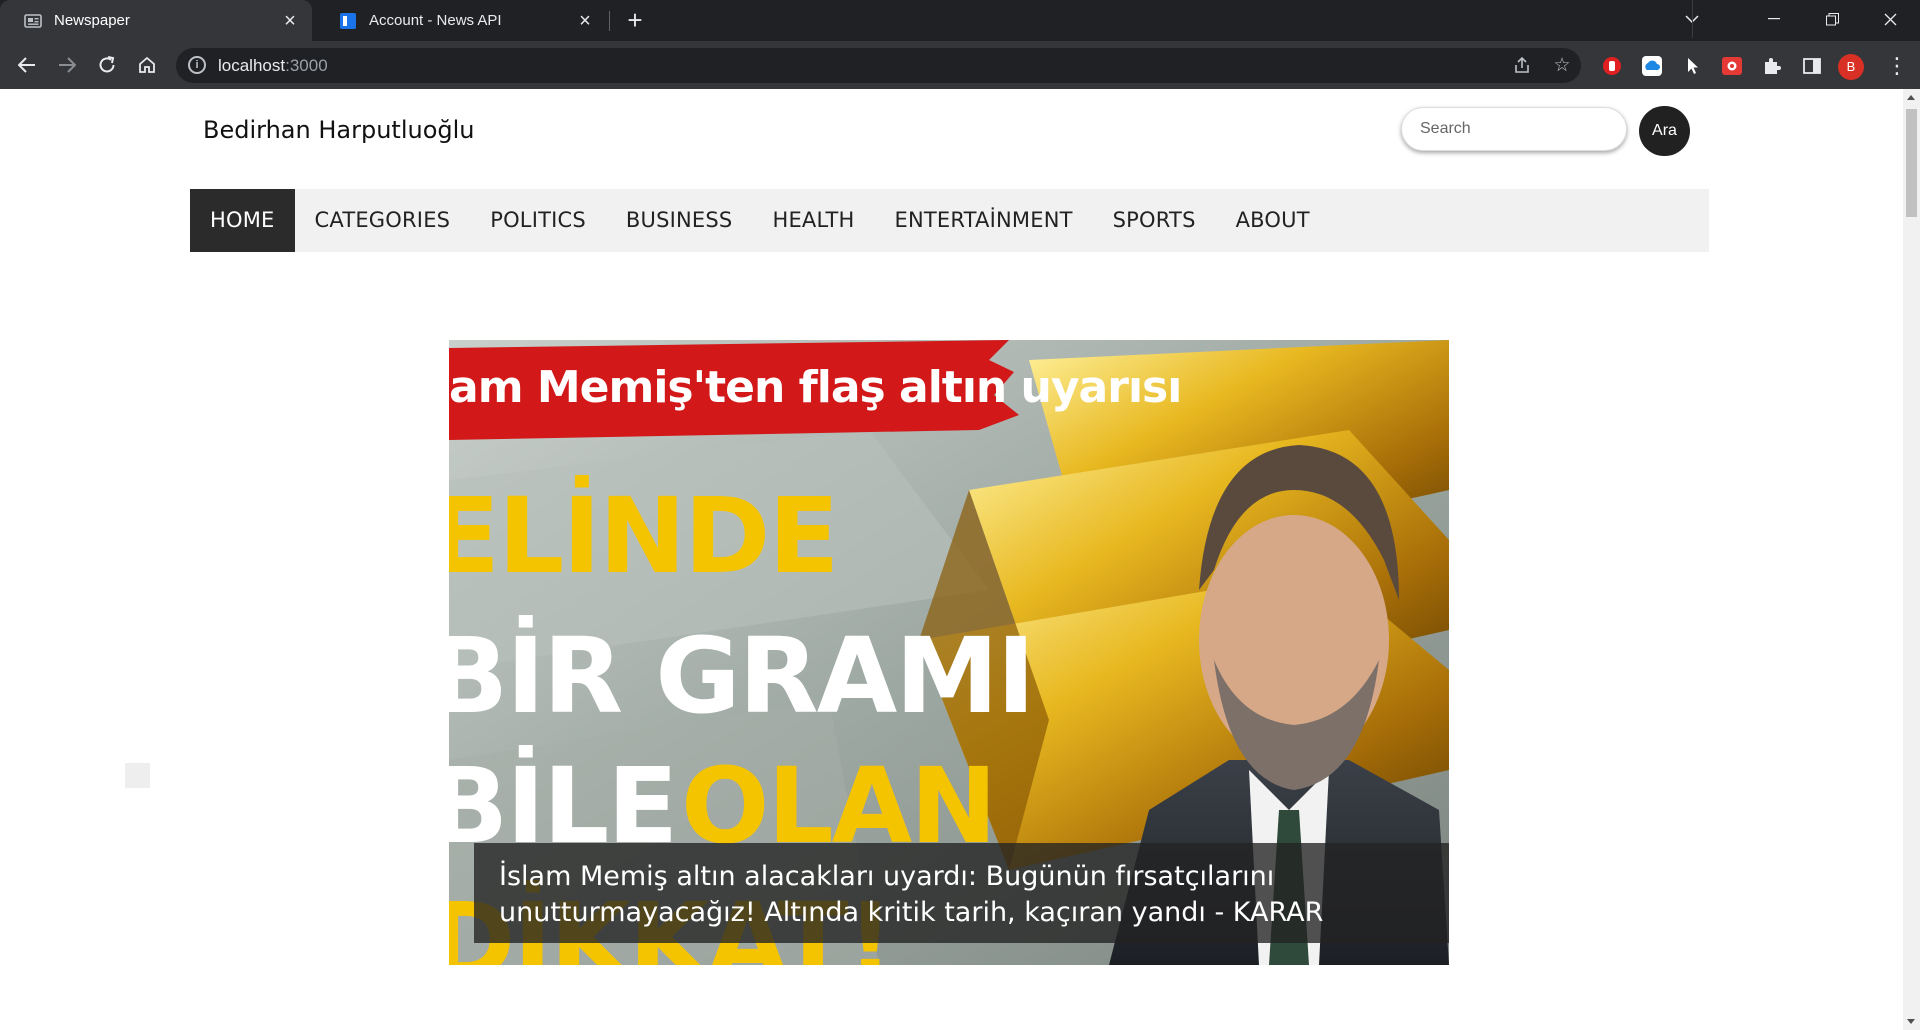 The image size is (1920, 1030). Describe the element at coordinates (339, 130) in the screenshot. I see `site-title: Bedirhan Harputluoğlu` at that location.